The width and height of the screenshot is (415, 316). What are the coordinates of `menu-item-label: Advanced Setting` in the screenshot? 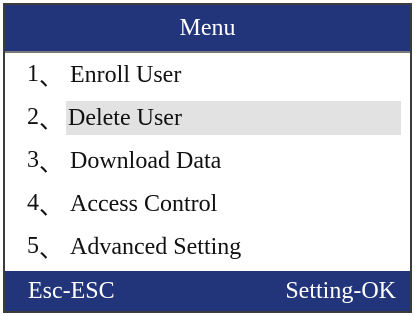 It's located at (156, 246).